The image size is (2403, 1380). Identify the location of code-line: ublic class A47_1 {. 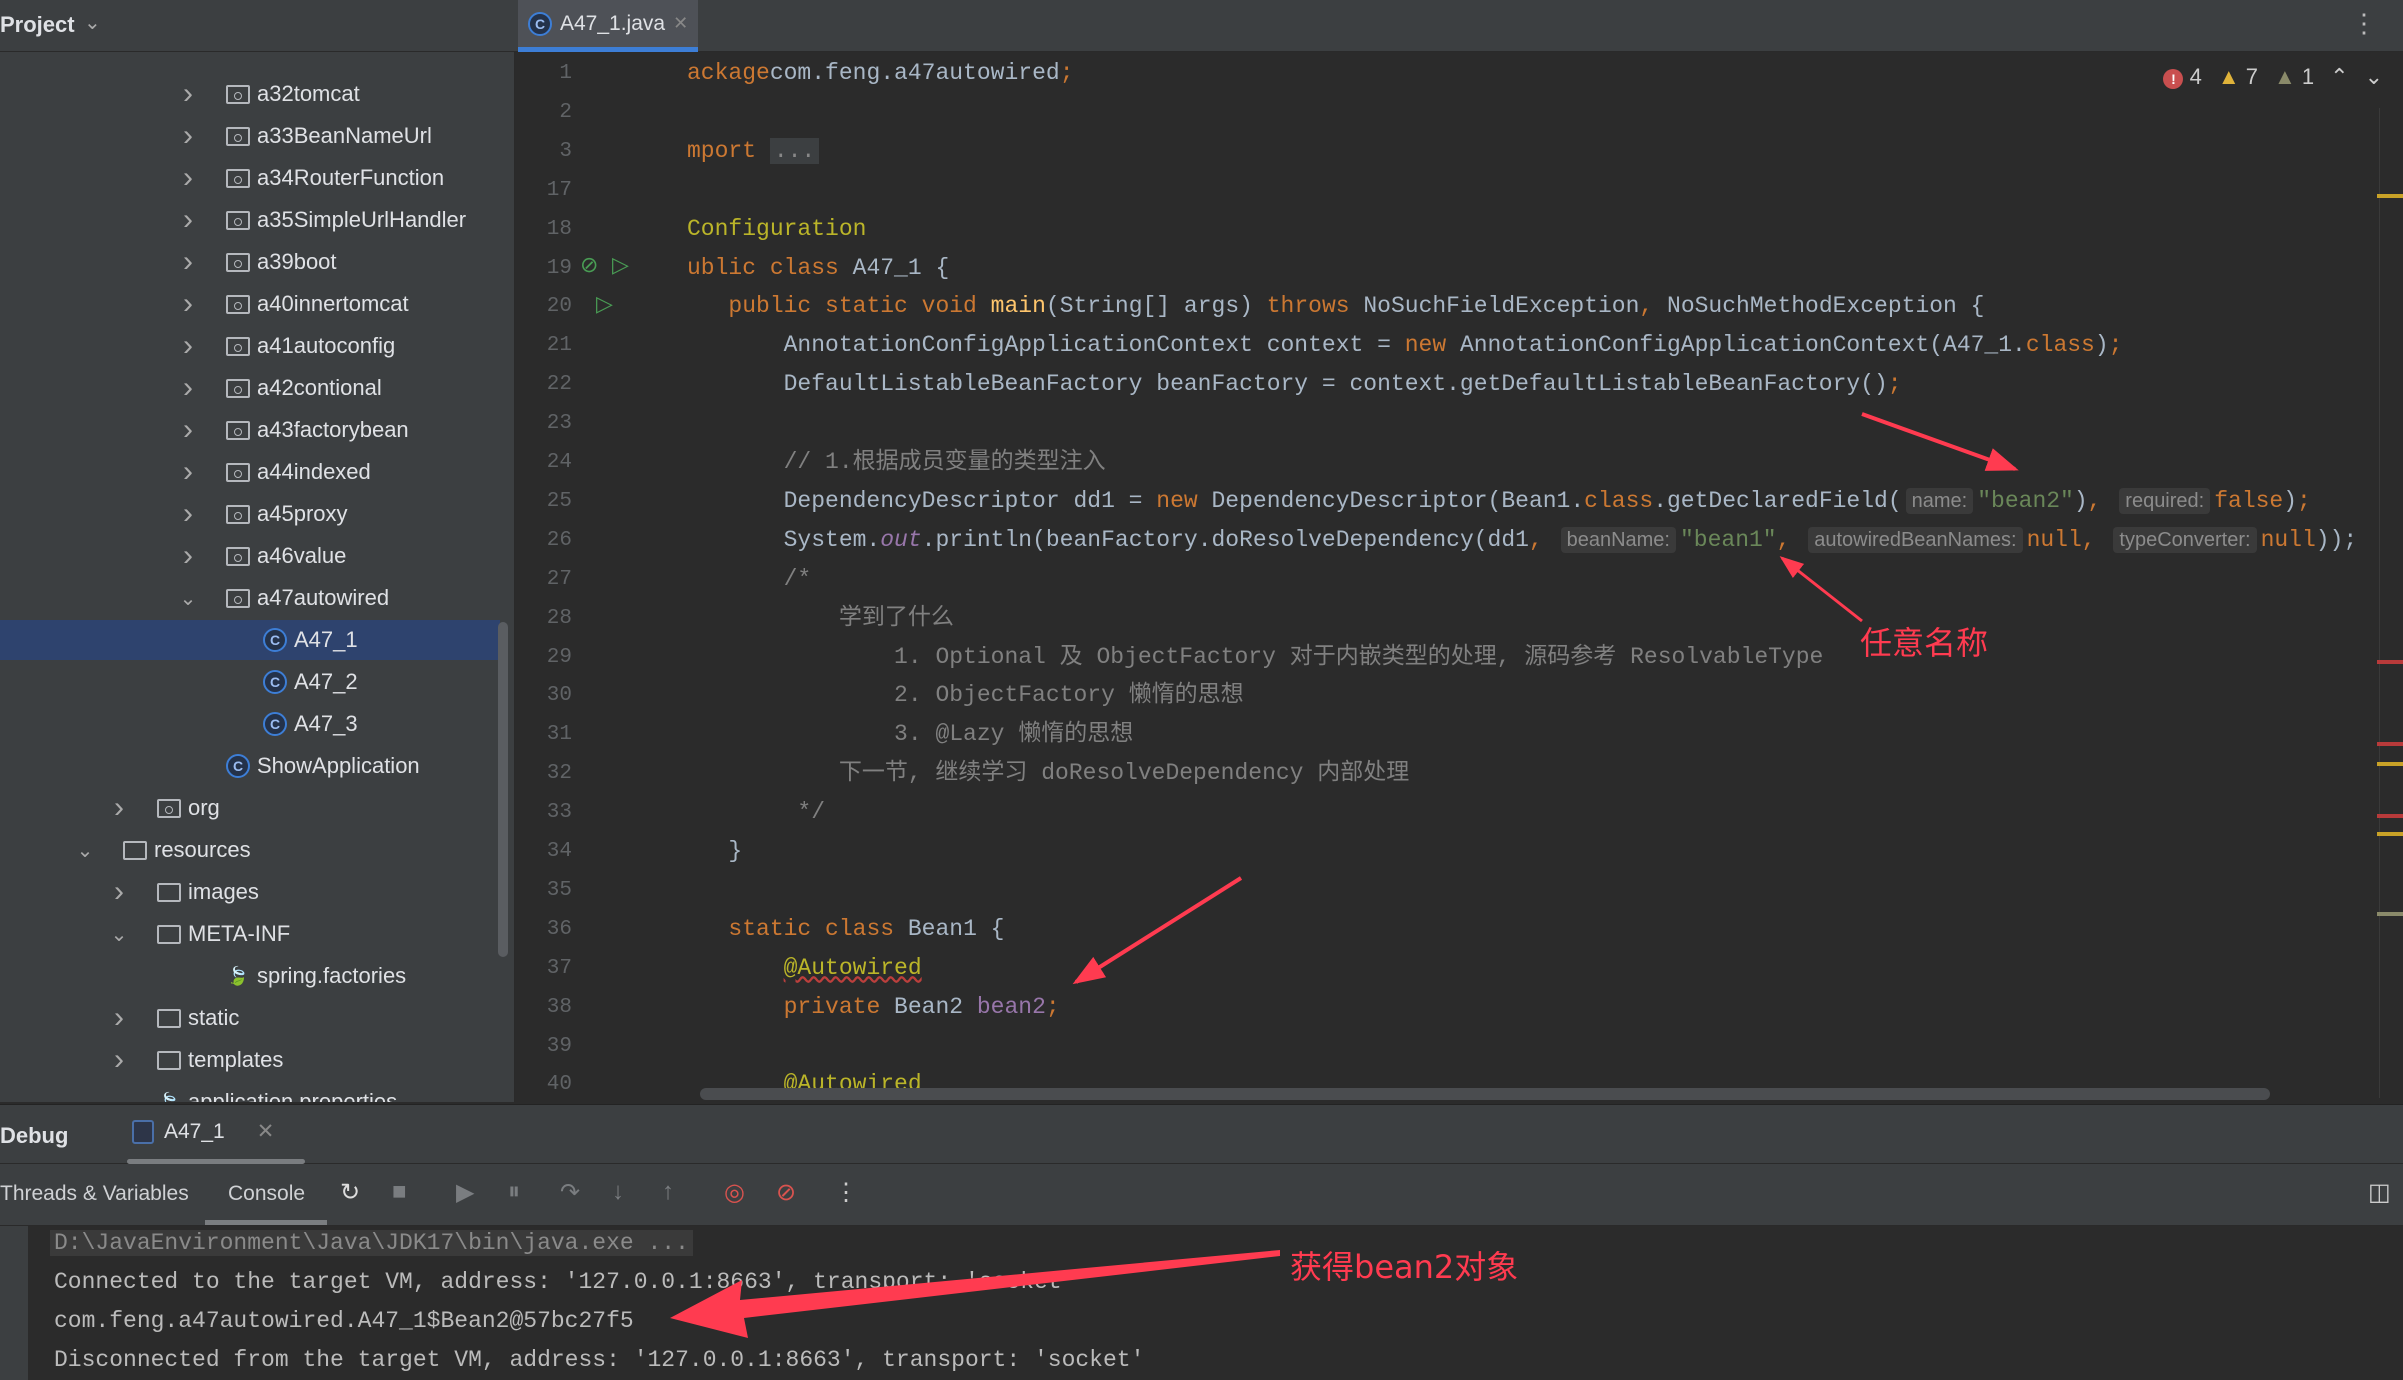
(818, 268).